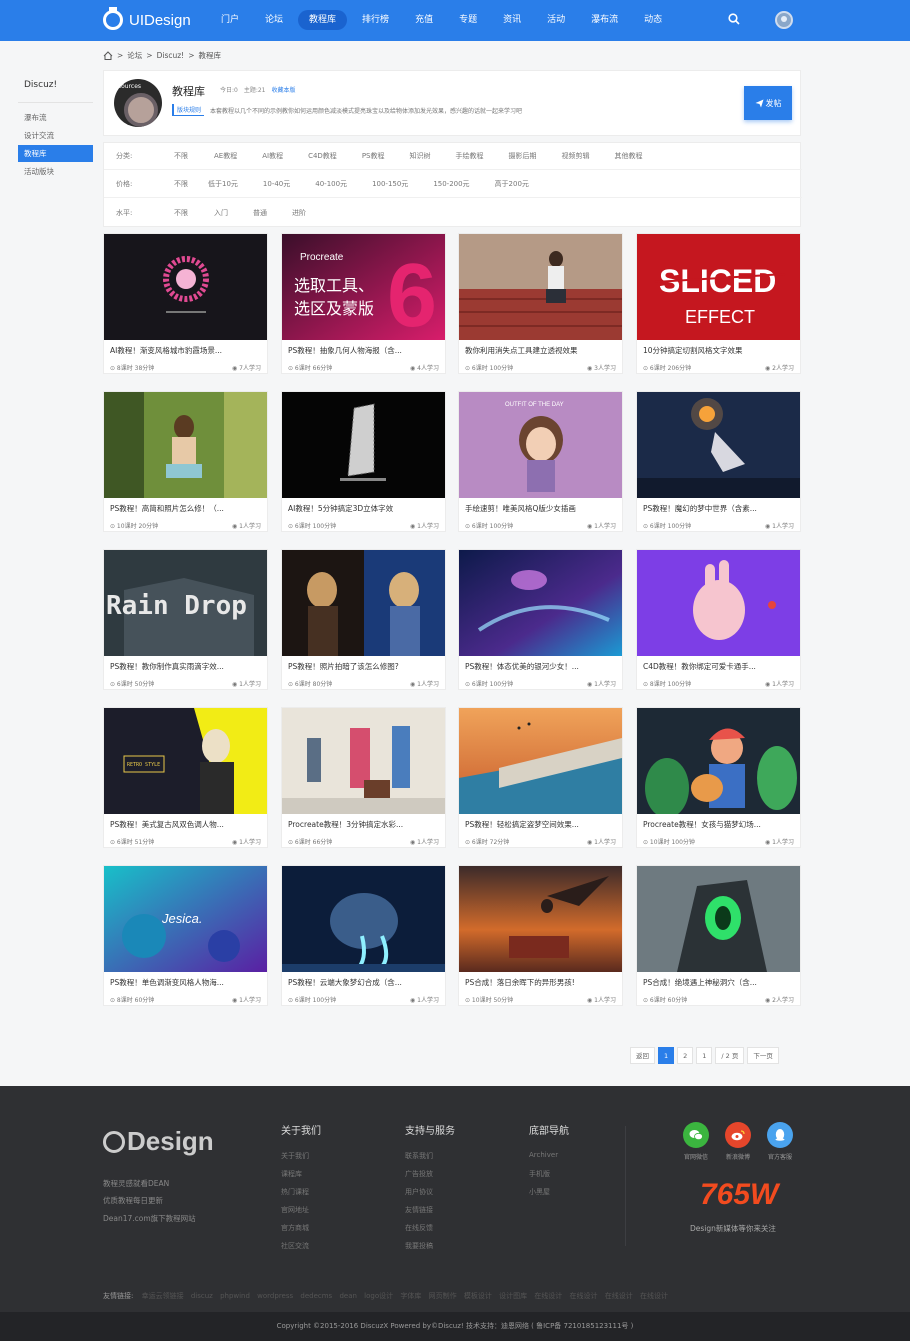 Image resolution: width=910 pixels, height=1341 pixels. I want to click on footer-link: 课程库, so click(301, 1178).